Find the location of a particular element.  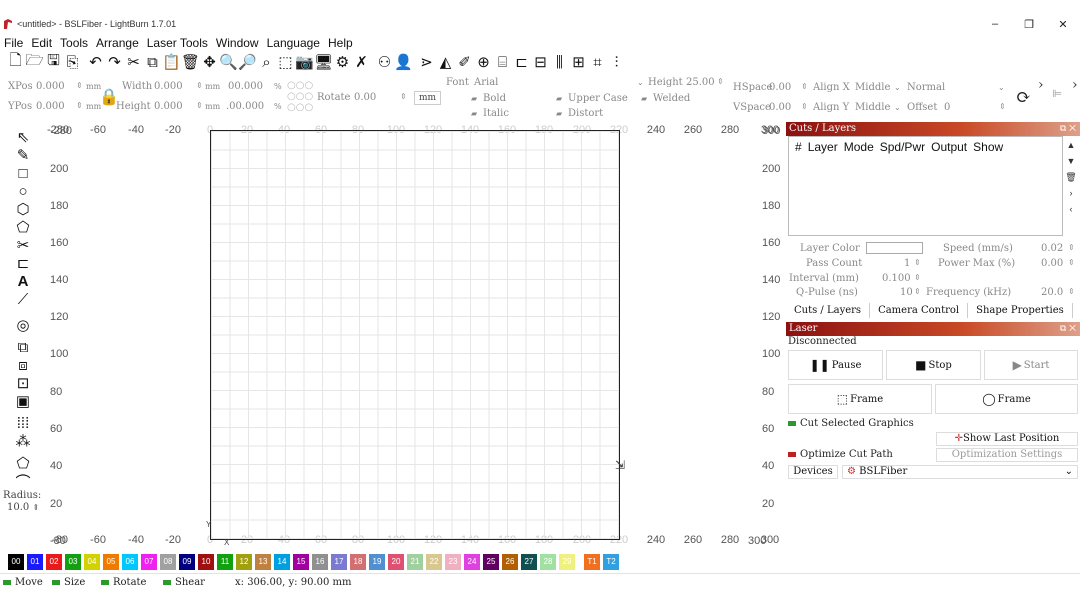

pen-icon: ✐ is located at coordinates (464, 62).